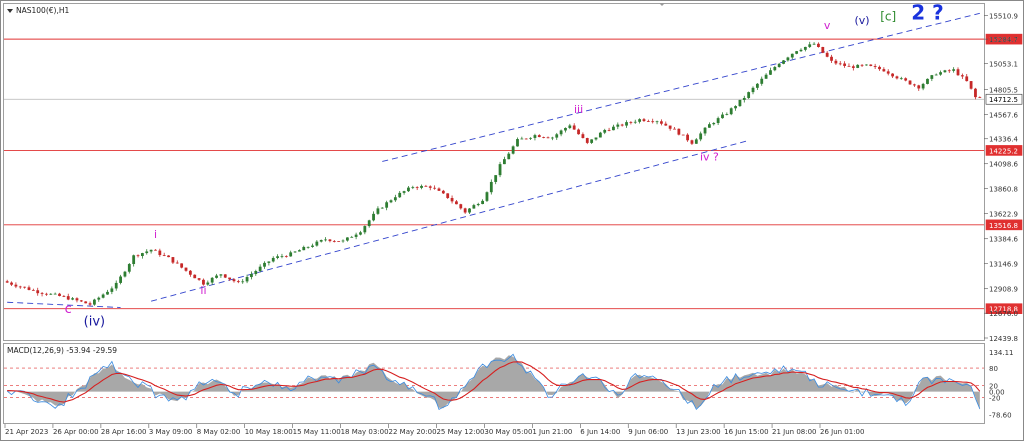 This screenshot has width=1024, height=441. I want to click on wave-label: iii, so click(578, 109).